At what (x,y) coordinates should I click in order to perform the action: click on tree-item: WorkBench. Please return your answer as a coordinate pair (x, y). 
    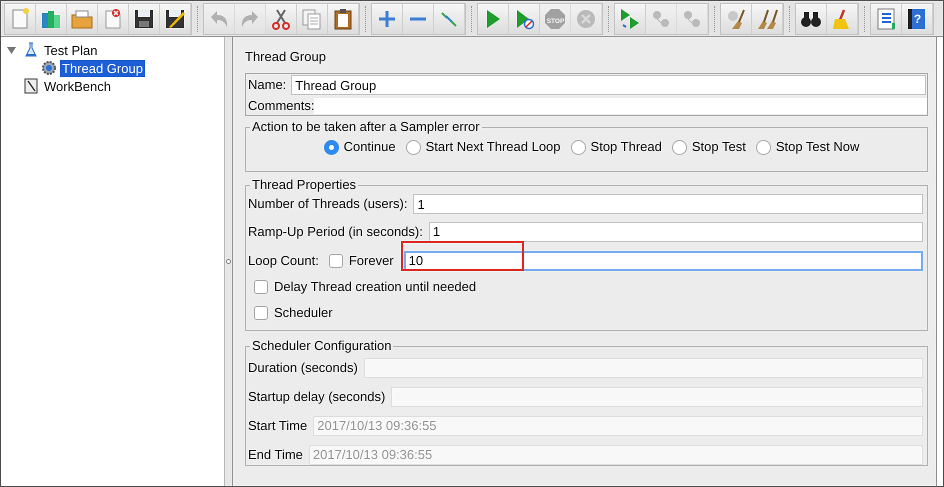
    Looking at the image, I should click on (77, 86).